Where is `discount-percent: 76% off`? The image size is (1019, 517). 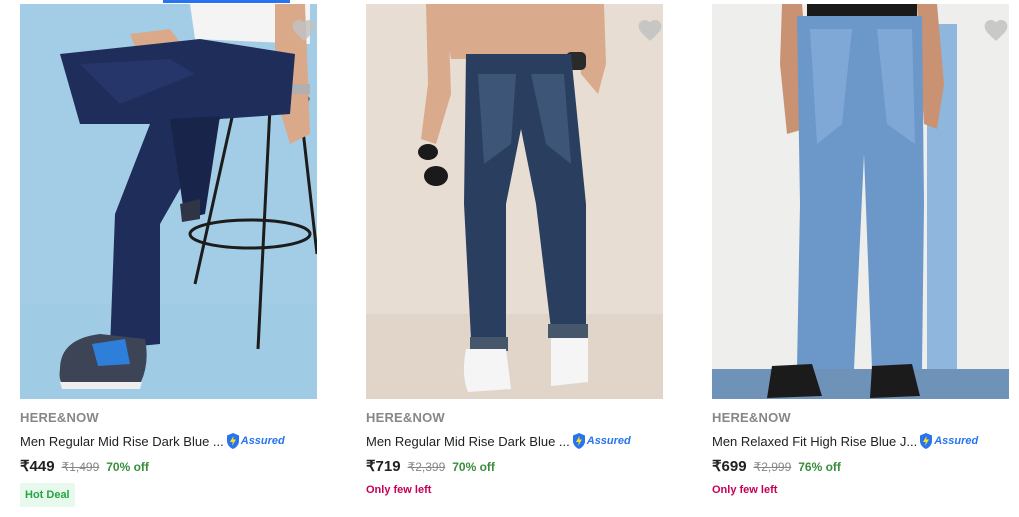 discount-percent: 76% off is located at coordinates (819, 467).